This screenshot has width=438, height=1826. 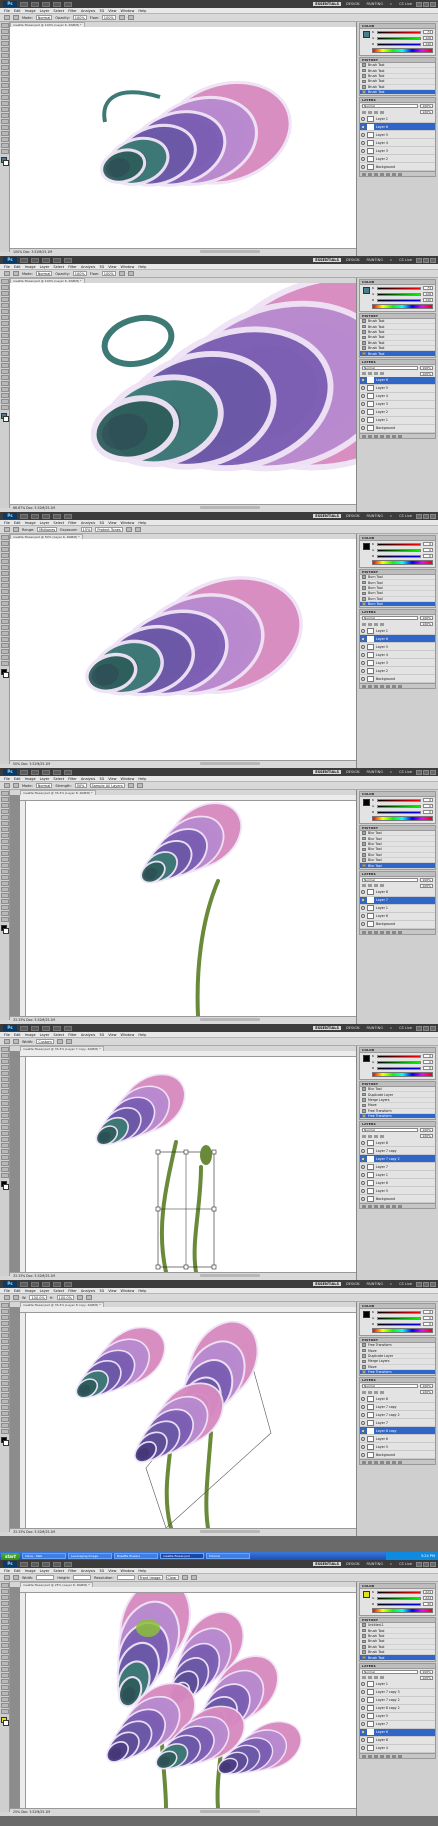 I want to click on layer-row: Layer 4, so click(x=397, y=655).